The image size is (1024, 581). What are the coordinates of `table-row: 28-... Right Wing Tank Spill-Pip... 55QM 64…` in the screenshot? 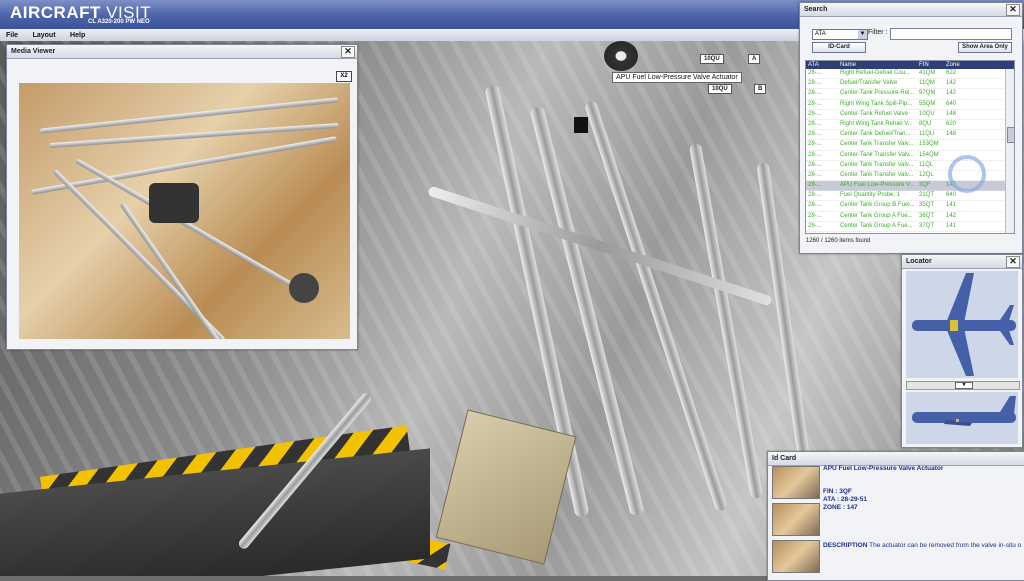 It's located at (910, 105).